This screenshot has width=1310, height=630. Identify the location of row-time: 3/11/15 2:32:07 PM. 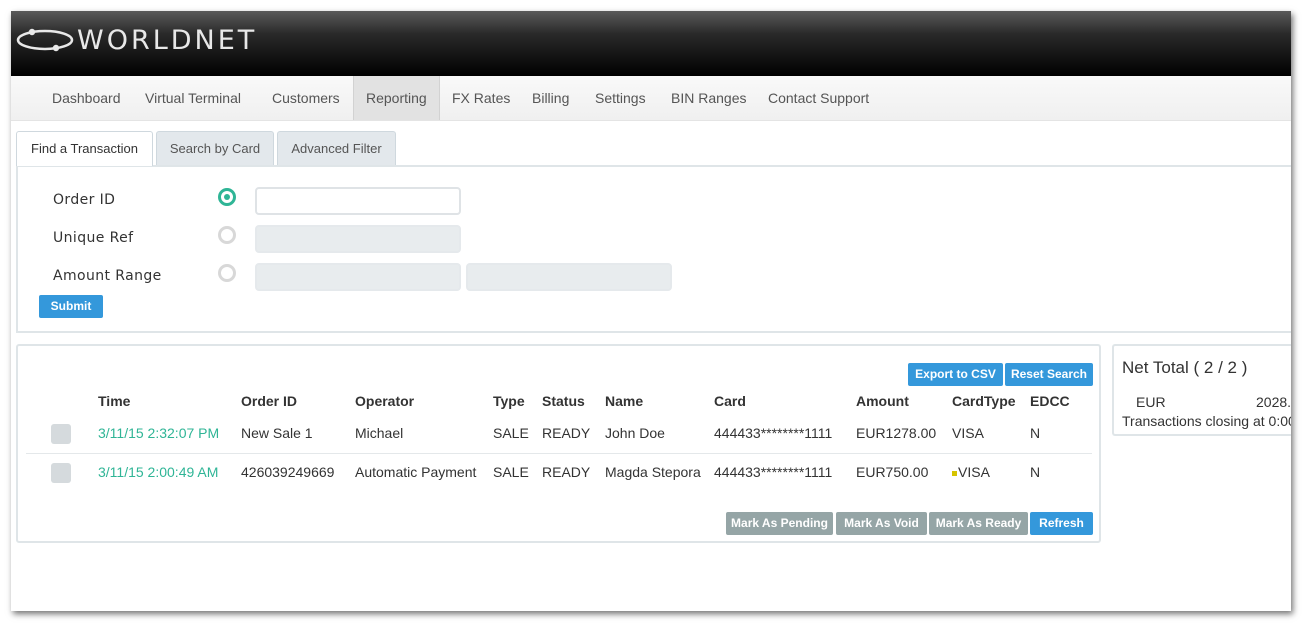
(159, 433).